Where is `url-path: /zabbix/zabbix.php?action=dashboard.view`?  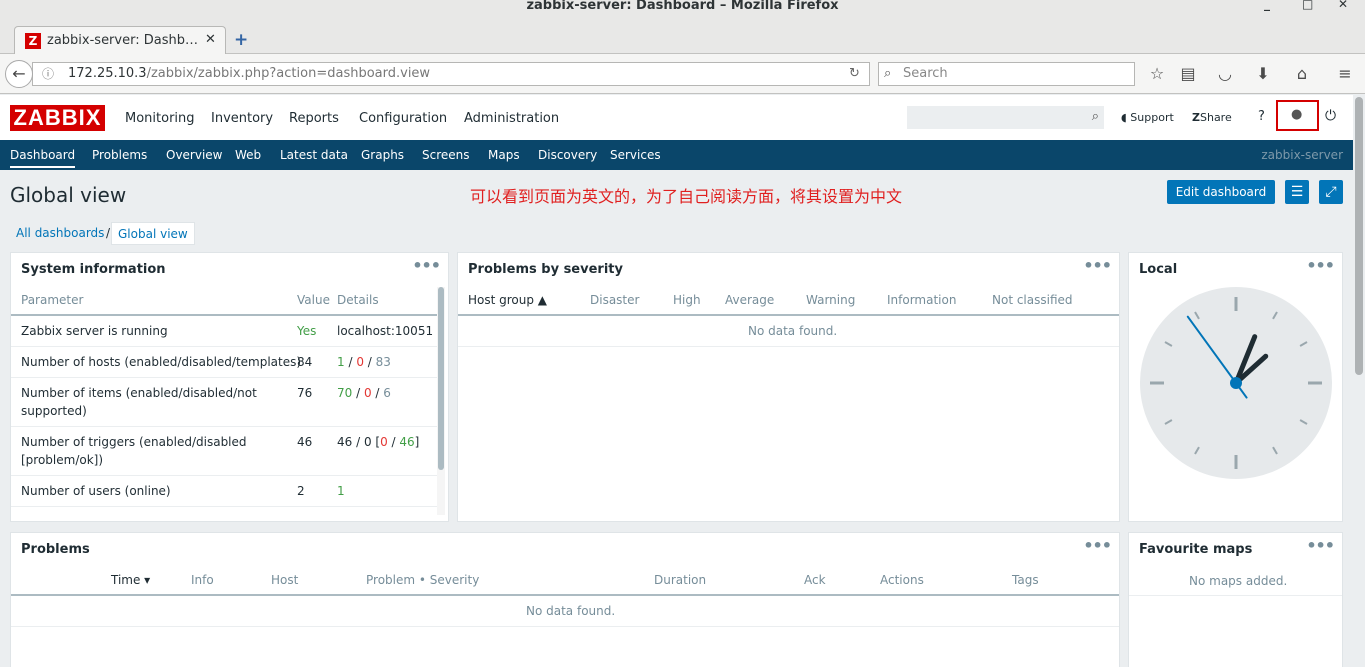 url-path: /zabbix/zabbix.php?action=dashboard.view is located at coordinates (288, 73).